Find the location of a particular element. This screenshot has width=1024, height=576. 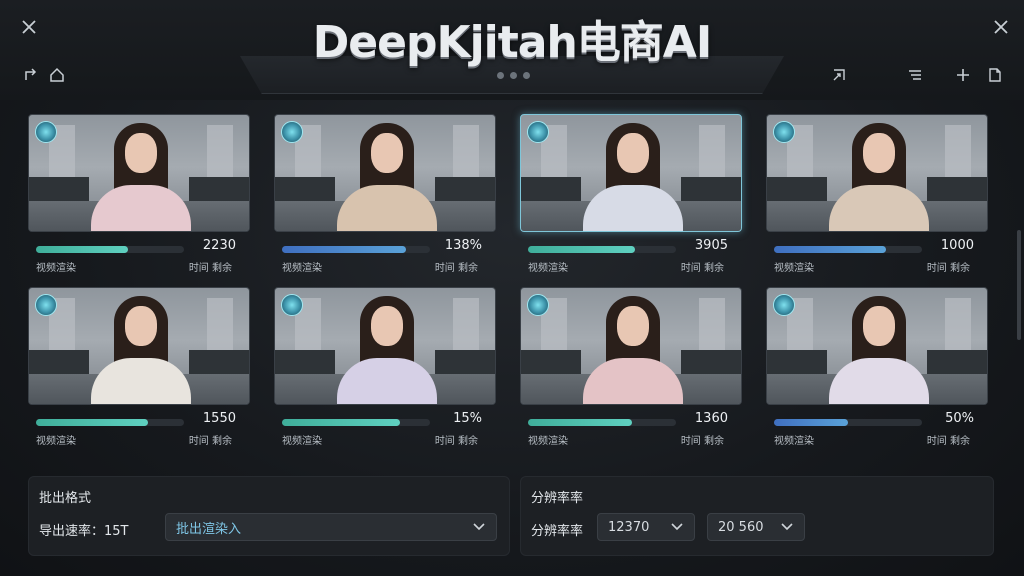

export-format-panel: 批出格式 导出速率：15T 批出渲染入 is located at coordinates (269, 516).